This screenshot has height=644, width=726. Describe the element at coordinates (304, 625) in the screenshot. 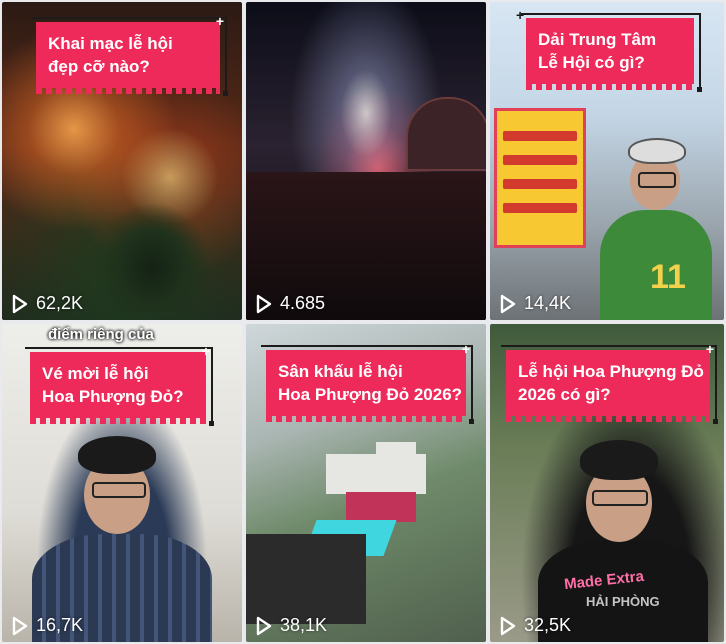

I see `view-count-text: 38,1K` at that location.